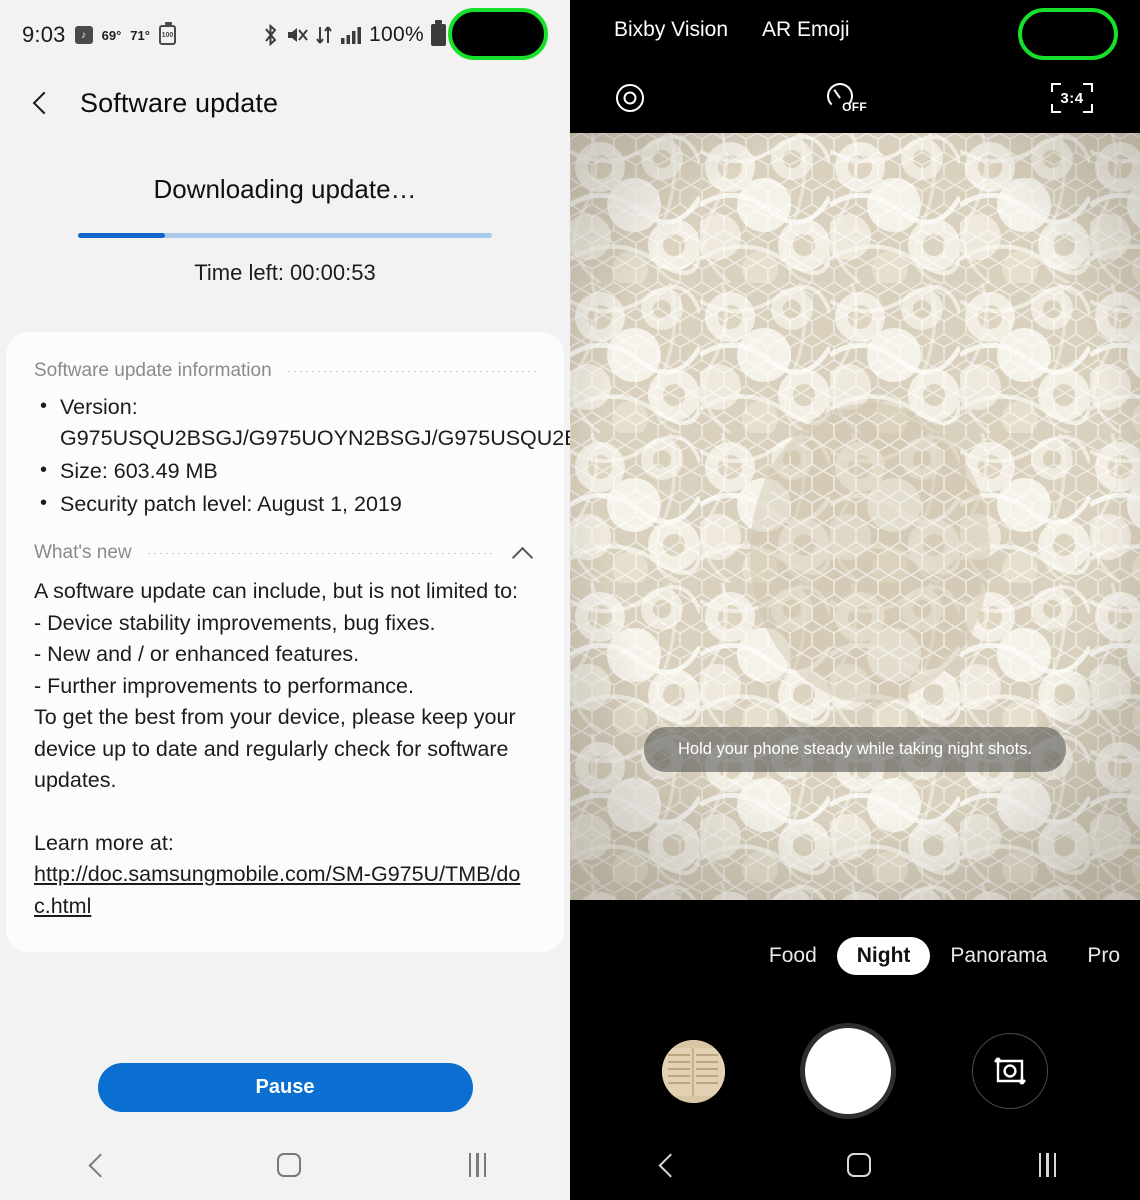 Image resolution: width=1140 pixels, height=1200 pixels. I want to click on data-transfer-icon, so click(324, 35).